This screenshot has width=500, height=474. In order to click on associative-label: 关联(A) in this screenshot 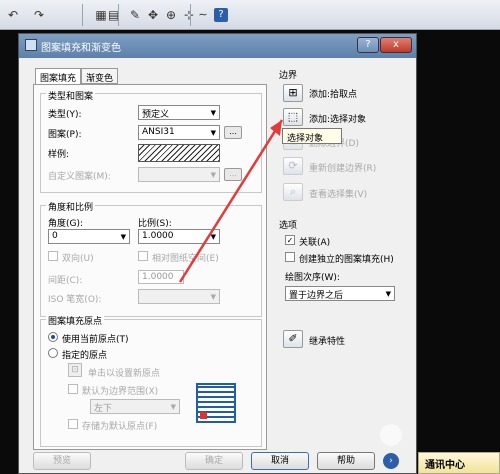, I will do `click(315, 243)`.